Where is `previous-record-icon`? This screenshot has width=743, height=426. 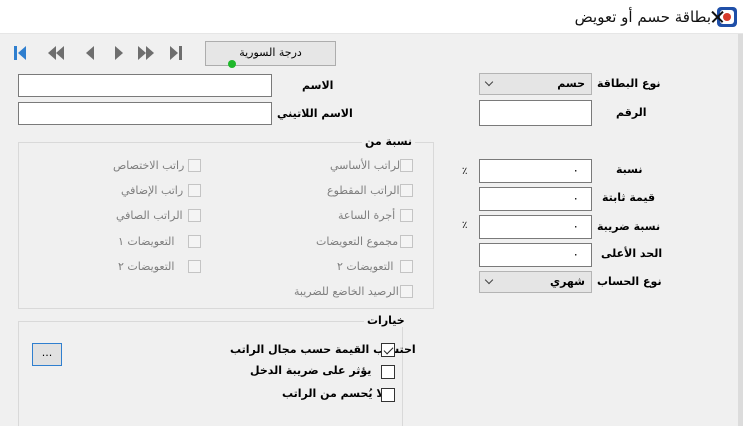 previous-record-icon is located at coordinates (91, 53).